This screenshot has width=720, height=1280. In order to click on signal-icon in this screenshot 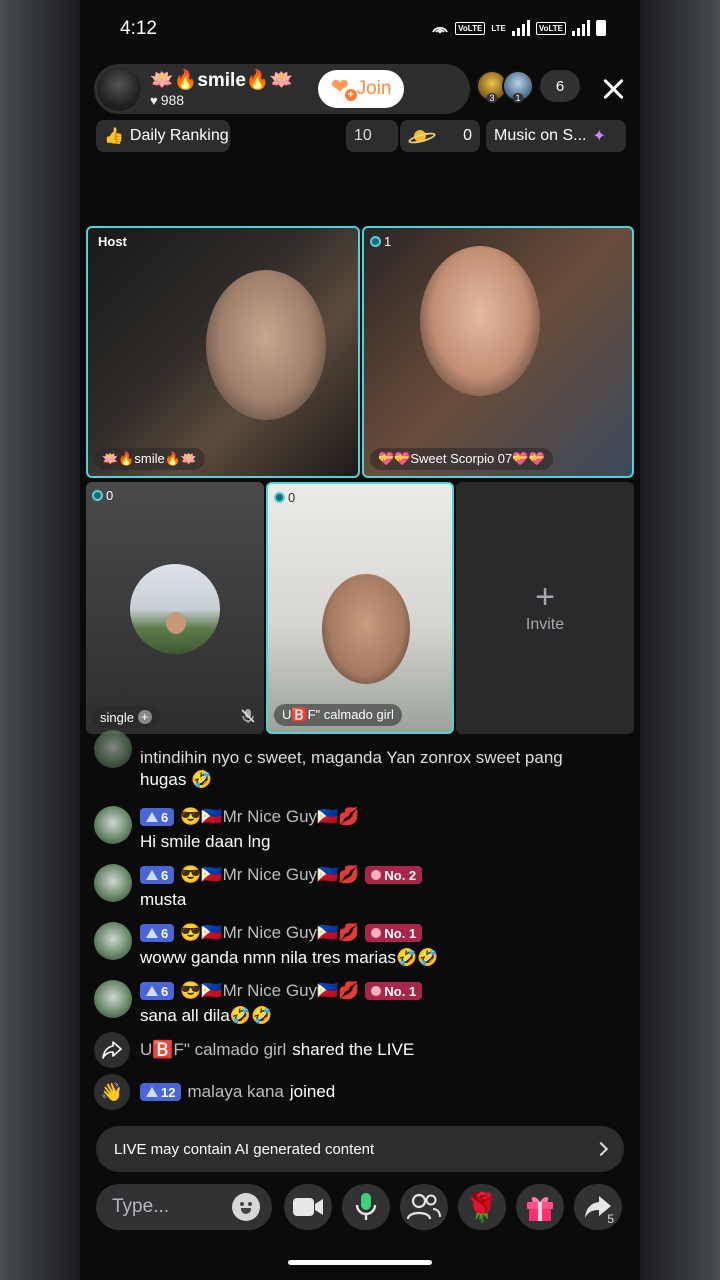, I will do `click(520, 28)`.